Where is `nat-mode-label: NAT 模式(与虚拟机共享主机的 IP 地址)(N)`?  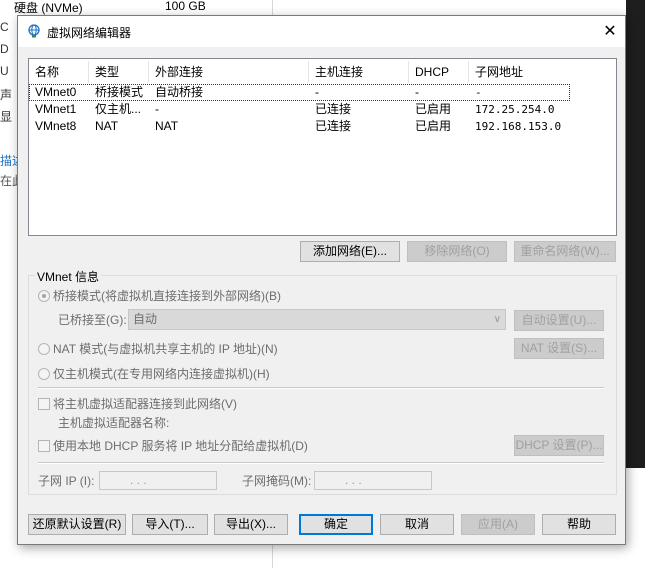
nat-mode-label: NAT 模式(与虚拟机共享主机的 IP 地址)(N) is located at coordinates (165, 349).